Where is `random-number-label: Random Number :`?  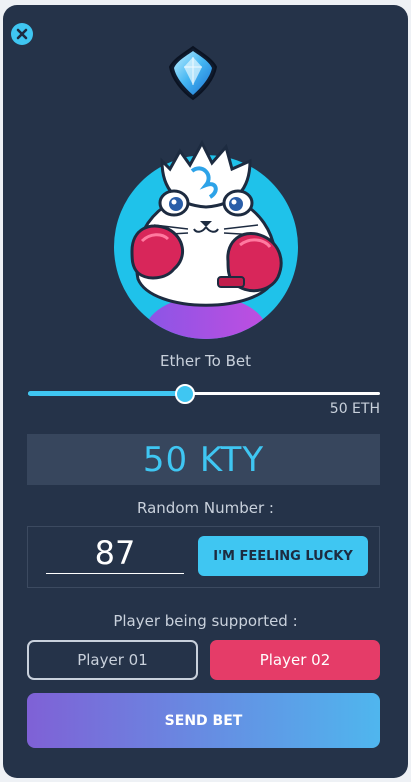
random-number-label: Random Number : is located at coordinates (205, 508).